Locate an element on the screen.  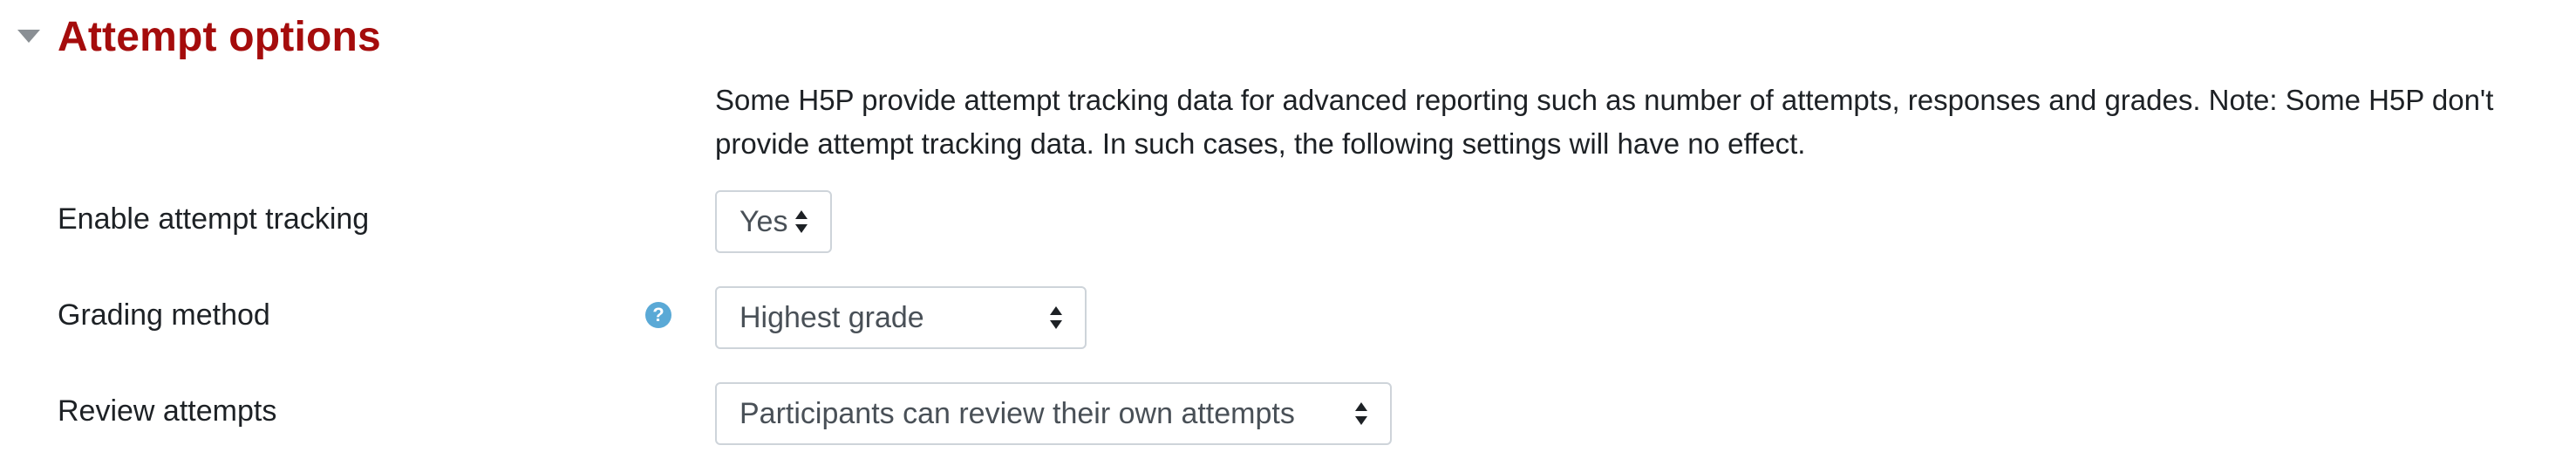
enable-attempt-tracking-select: Yes is located at coordinates (773, 222).